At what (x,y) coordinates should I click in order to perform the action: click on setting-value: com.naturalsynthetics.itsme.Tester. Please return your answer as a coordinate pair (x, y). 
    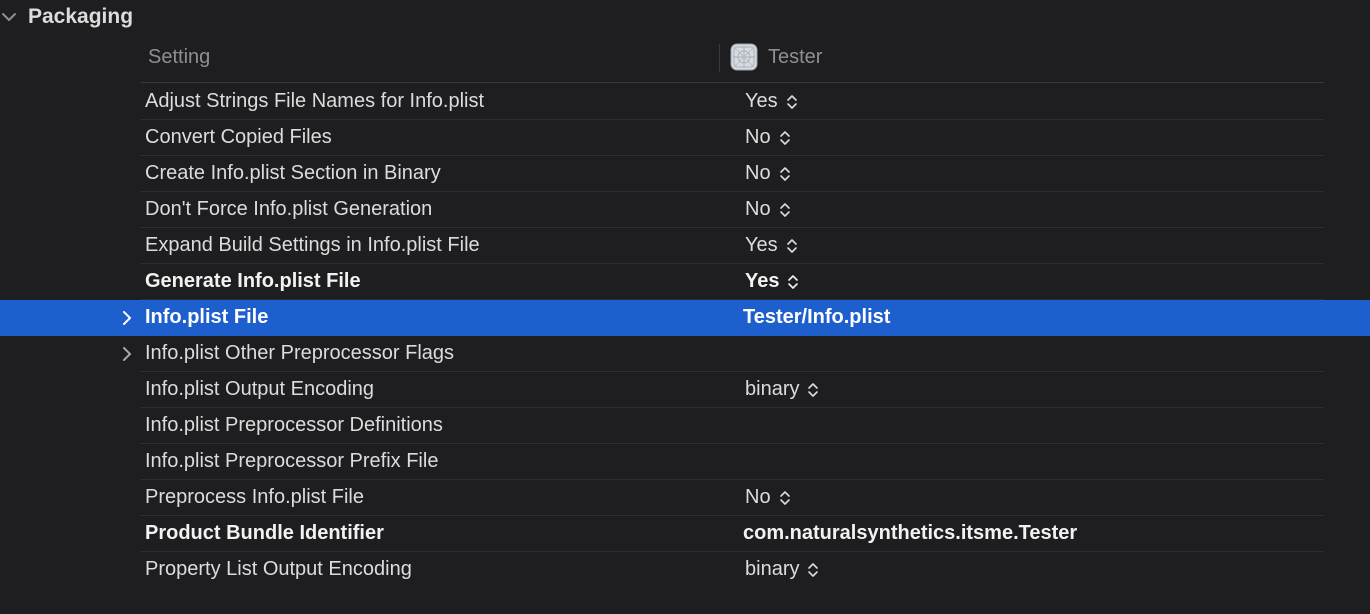
    Looking at the image, I should click on (910, 533).